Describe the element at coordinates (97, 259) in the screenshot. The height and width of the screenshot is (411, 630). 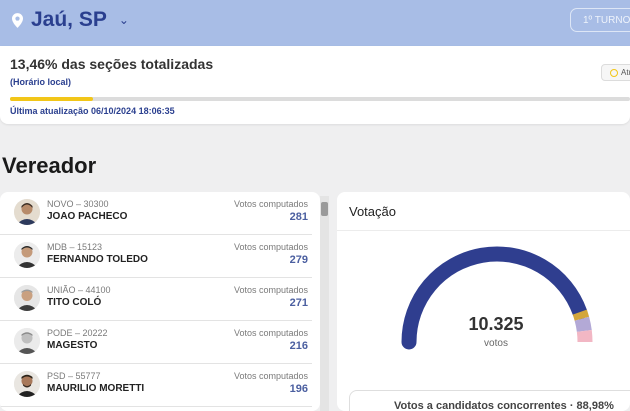
I see `candidate-name: FERNANDO TOLEDO` at that location.